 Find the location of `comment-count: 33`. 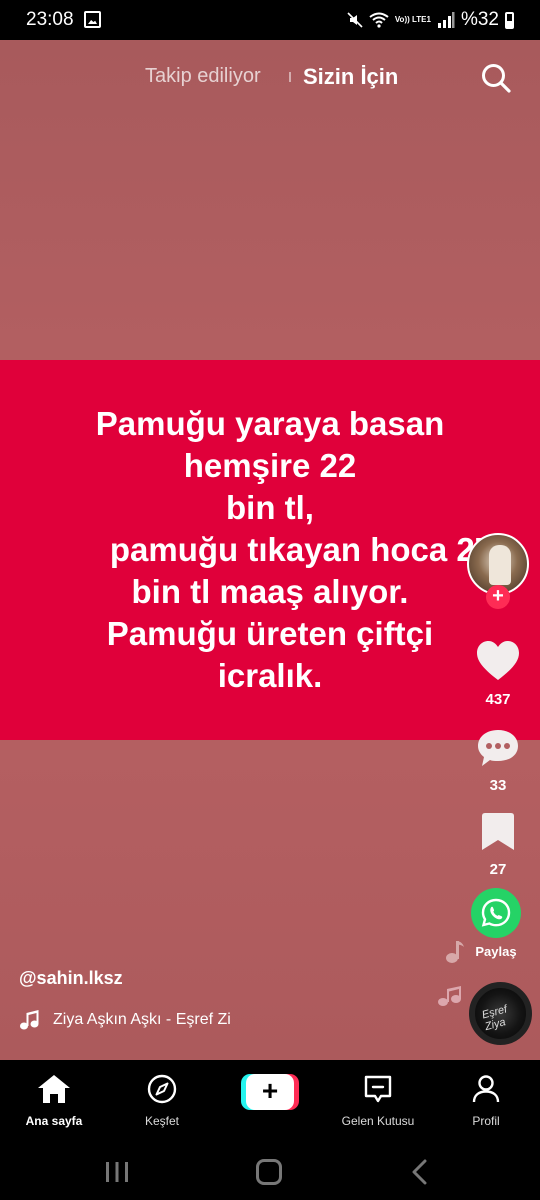

comment-count: 33 is located at coordinates (498, 785).